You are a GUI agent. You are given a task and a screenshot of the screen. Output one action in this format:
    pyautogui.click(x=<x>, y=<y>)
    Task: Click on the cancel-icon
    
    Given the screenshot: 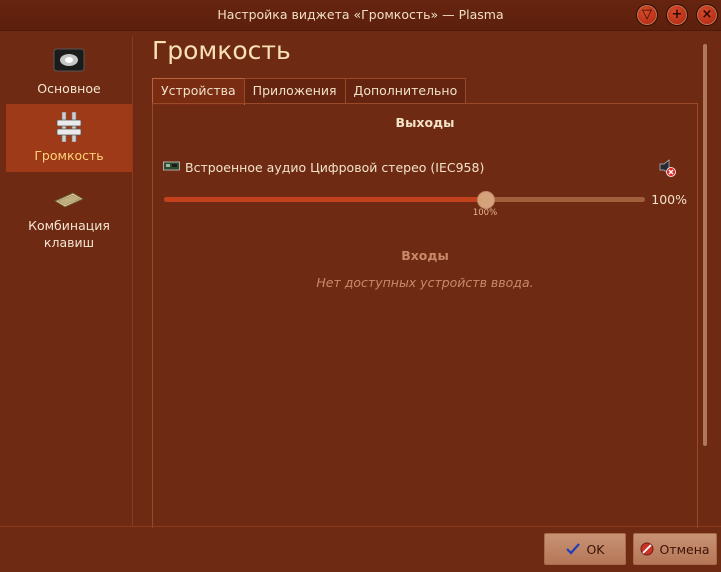 What is the action you would take?
    pyautogui.click(x=647, y=549)
    